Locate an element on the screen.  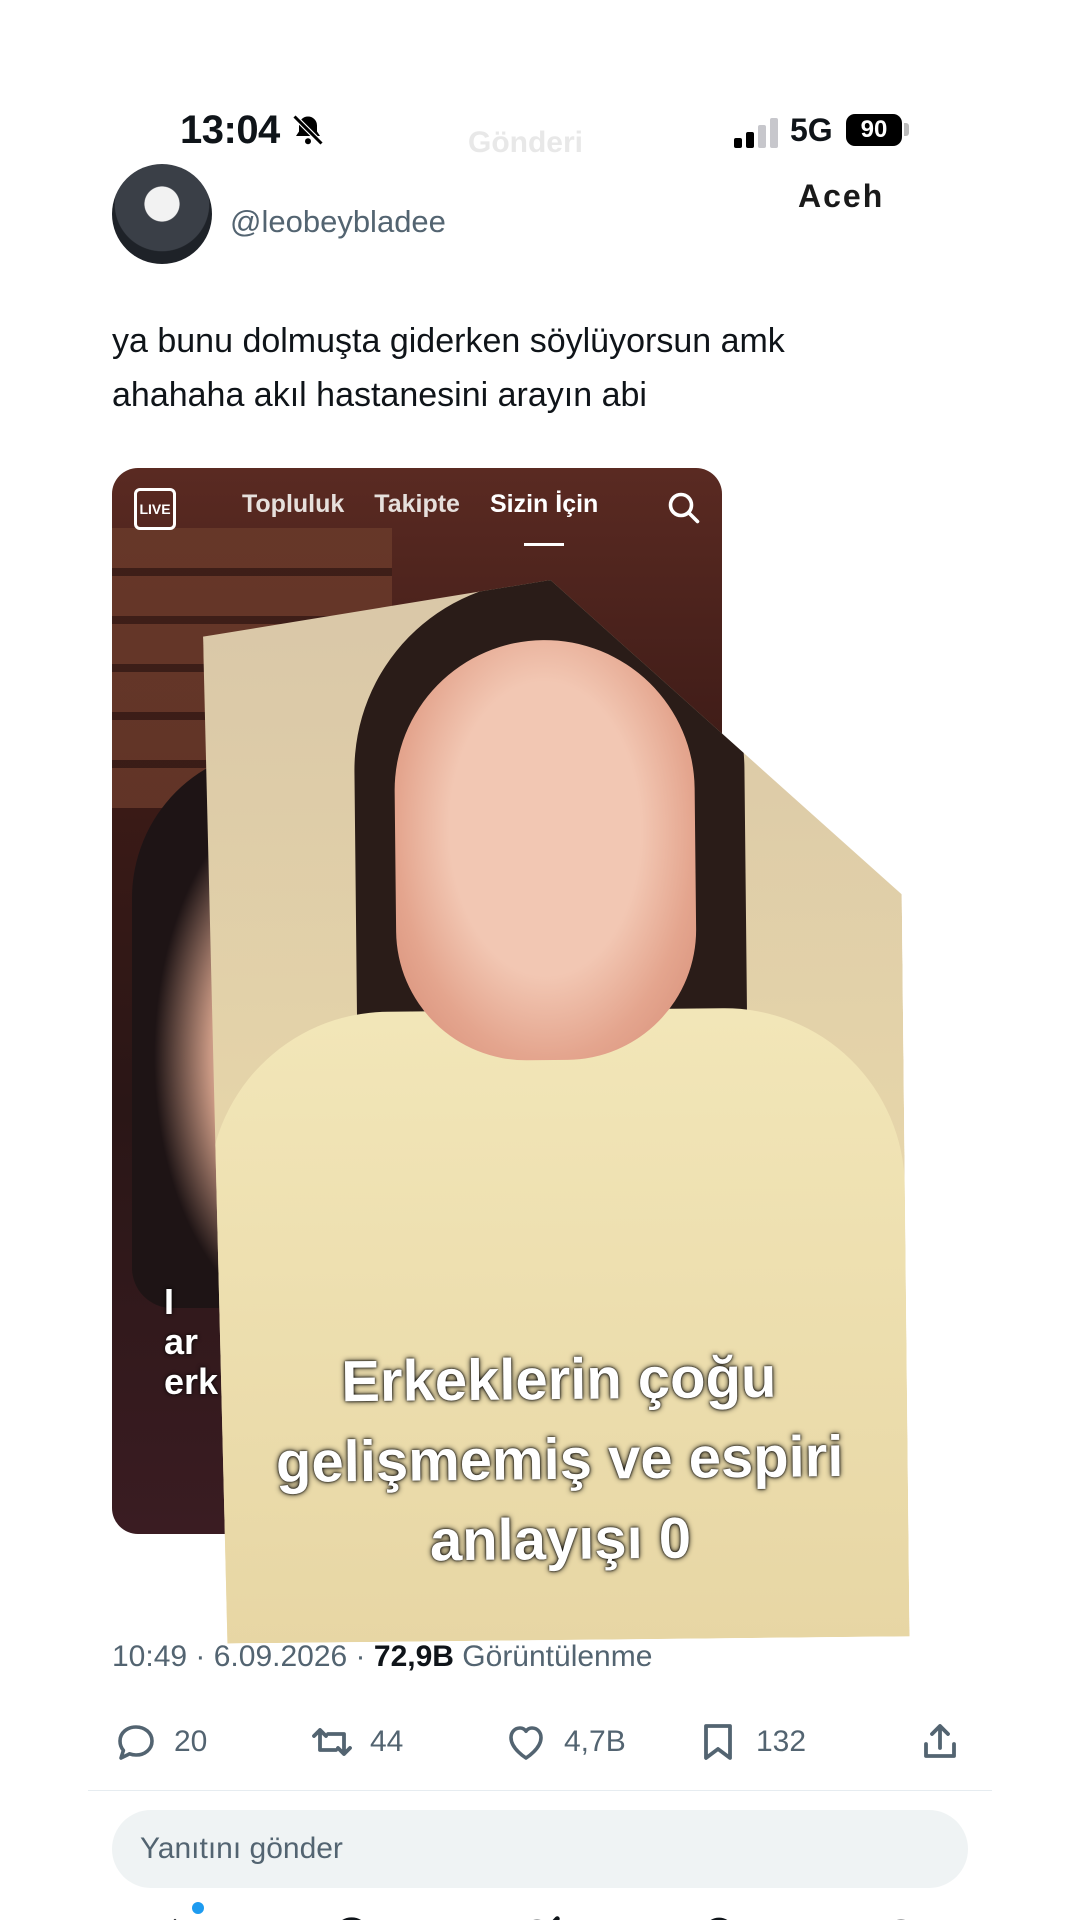
reply-button: 20 is located at coordinates (159, 1742).